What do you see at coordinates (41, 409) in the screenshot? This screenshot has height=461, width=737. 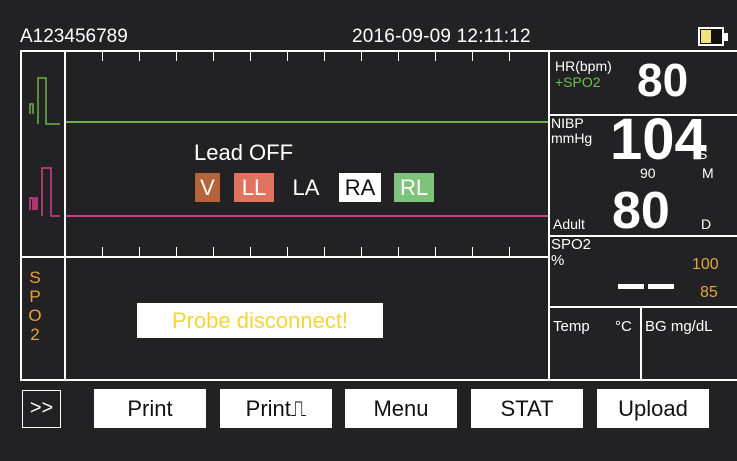 I see `more-button: >>` at bounding box center [41, 409].